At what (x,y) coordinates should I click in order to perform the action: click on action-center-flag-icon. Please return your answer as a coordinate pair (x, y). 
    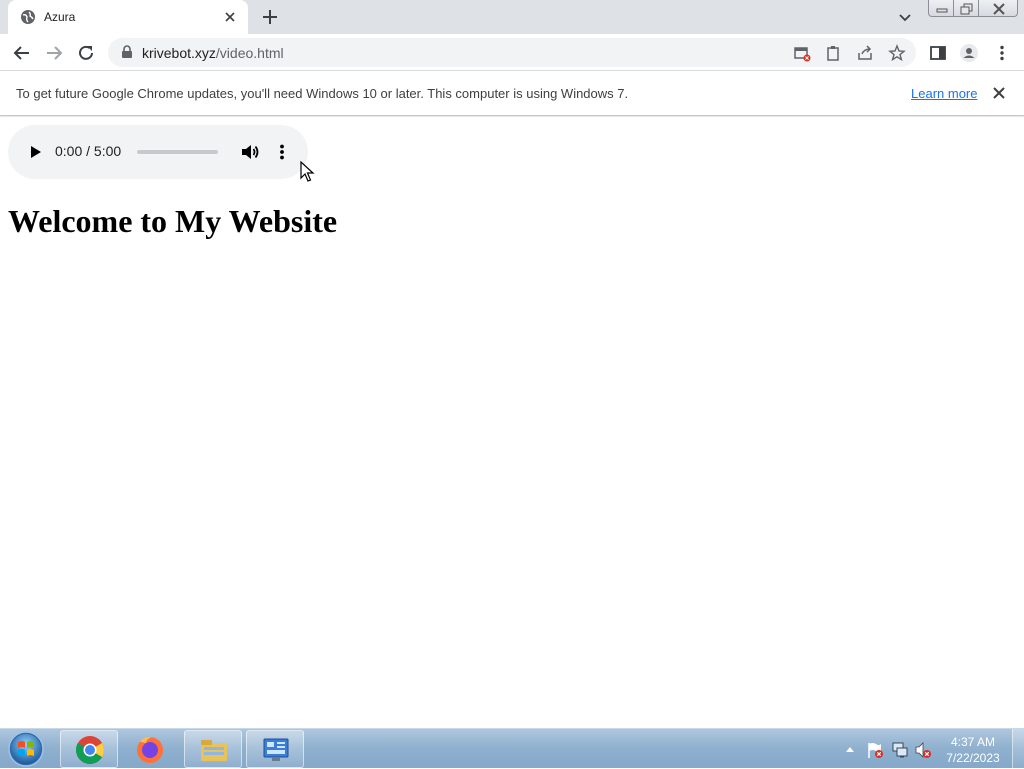
    Looking at the image, I should click on (875, 750).